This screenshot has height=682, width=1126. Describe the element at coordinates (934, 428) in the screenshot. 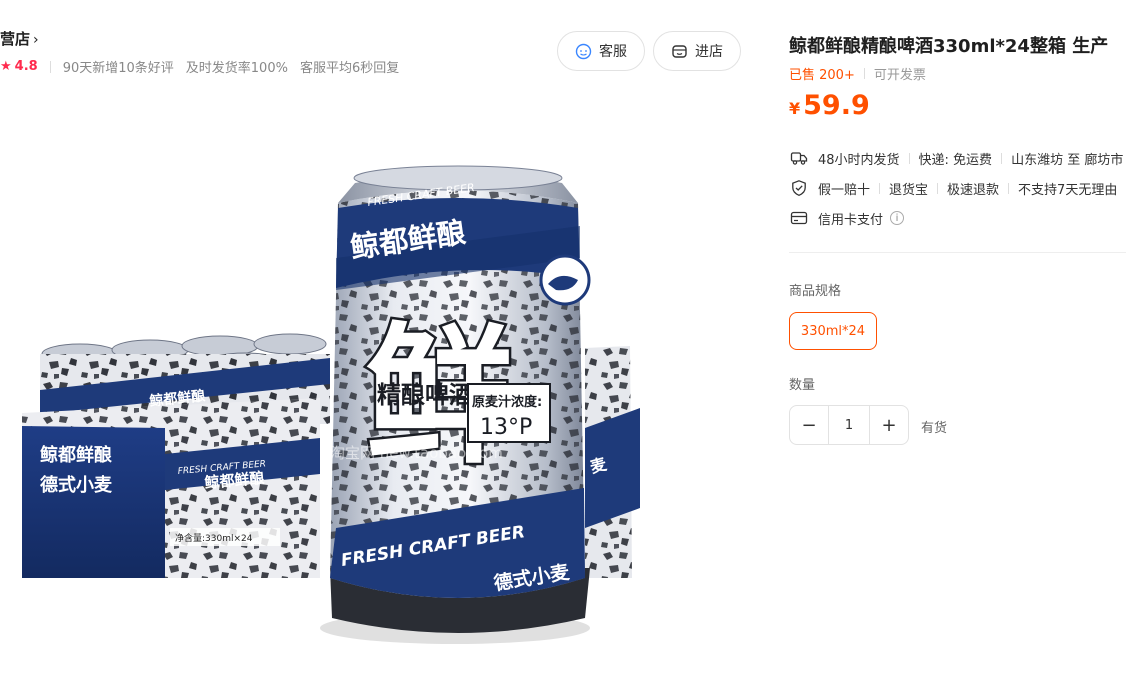

I see `stock-status: 有货` at that location.